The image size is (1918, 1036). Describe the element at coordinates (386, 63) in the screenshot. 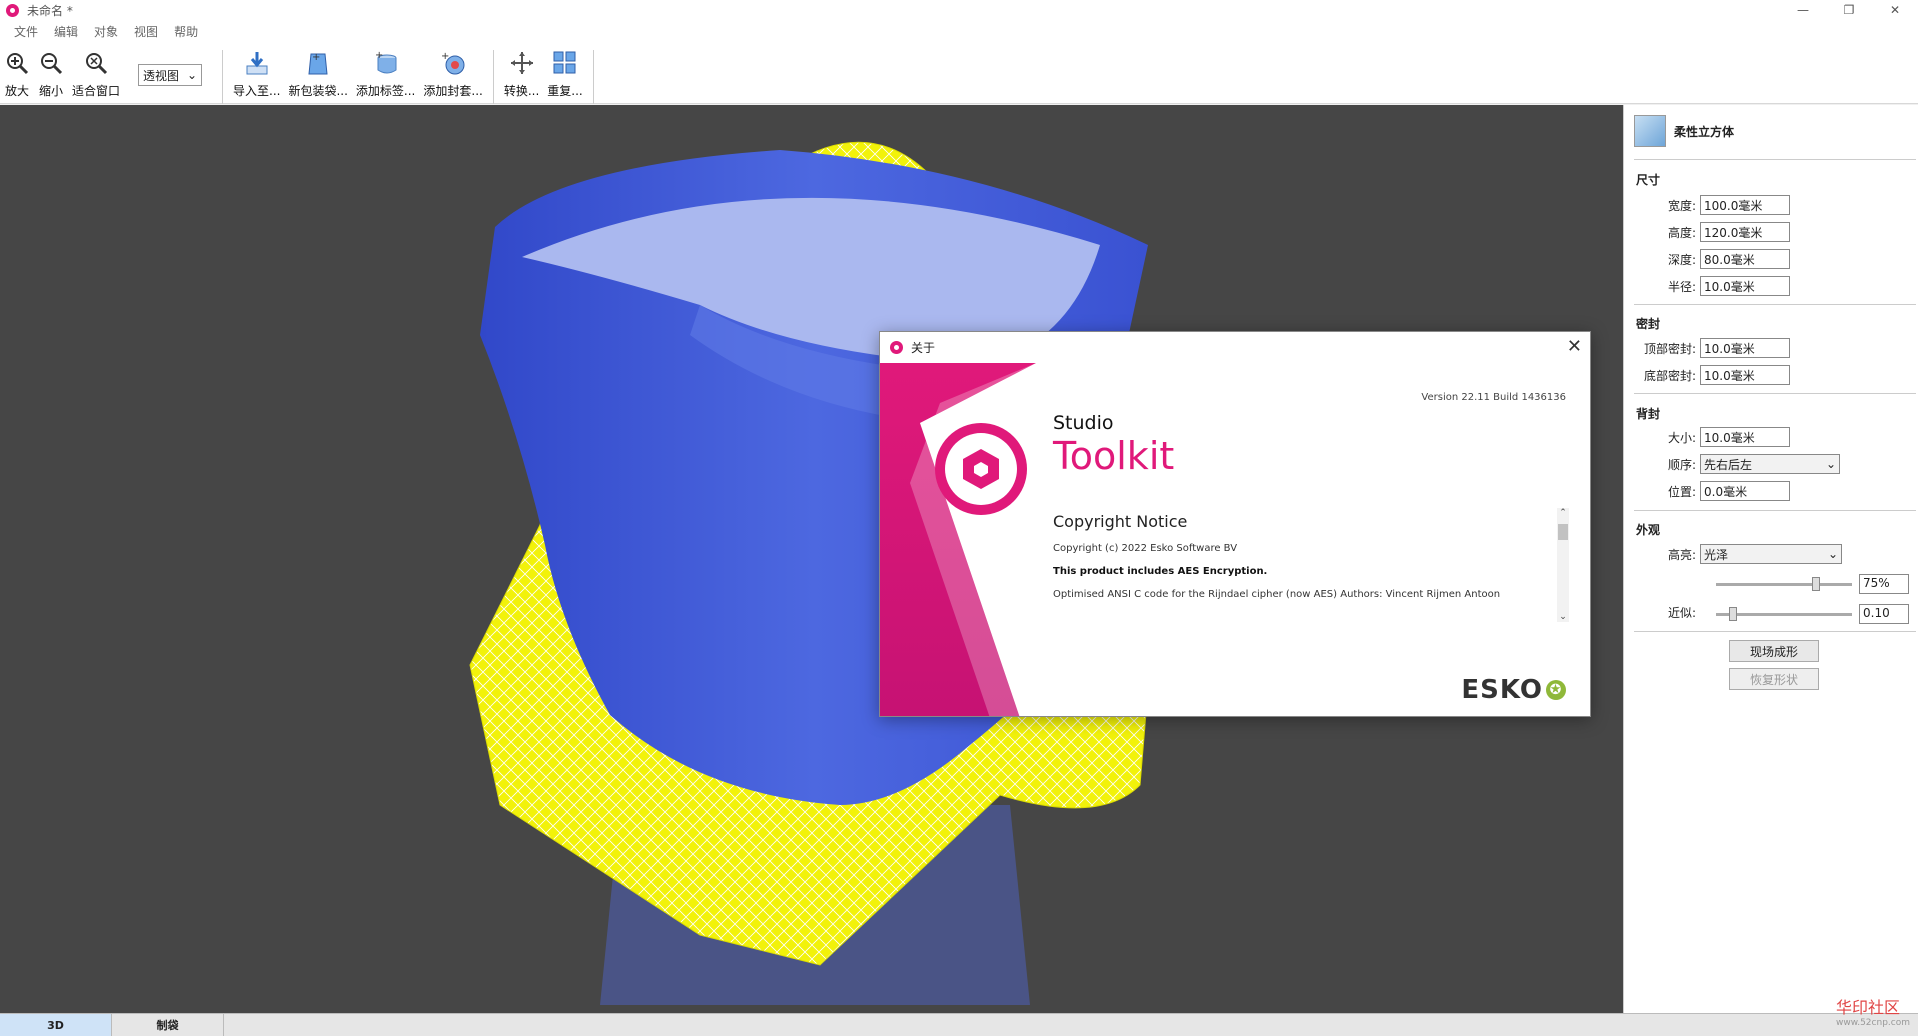

I see `add-label-icon: +` at that location.